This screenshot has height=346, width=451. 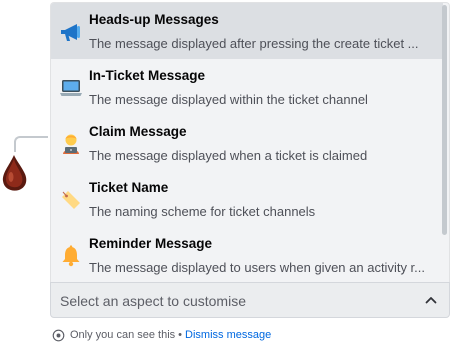 I want to click on menu-scrollbar-thumb, so click(x=444, y=120).